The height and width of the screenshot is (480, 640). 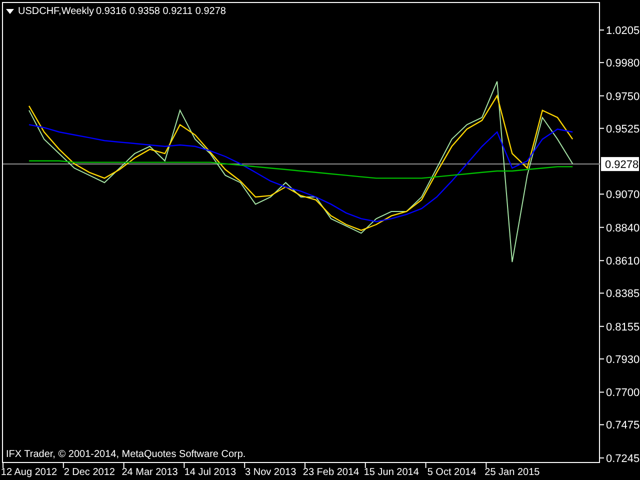 I want to click on x-axis-tick-label: 5 Oct 2014, so click(x=450, y=470).